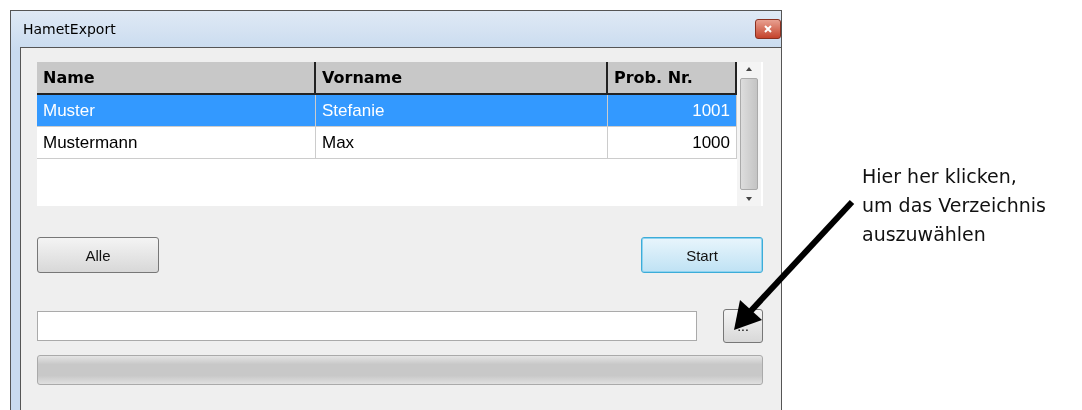 This screenshot has height=410, width=1082. I want to click on close-button, so click(768, 29).